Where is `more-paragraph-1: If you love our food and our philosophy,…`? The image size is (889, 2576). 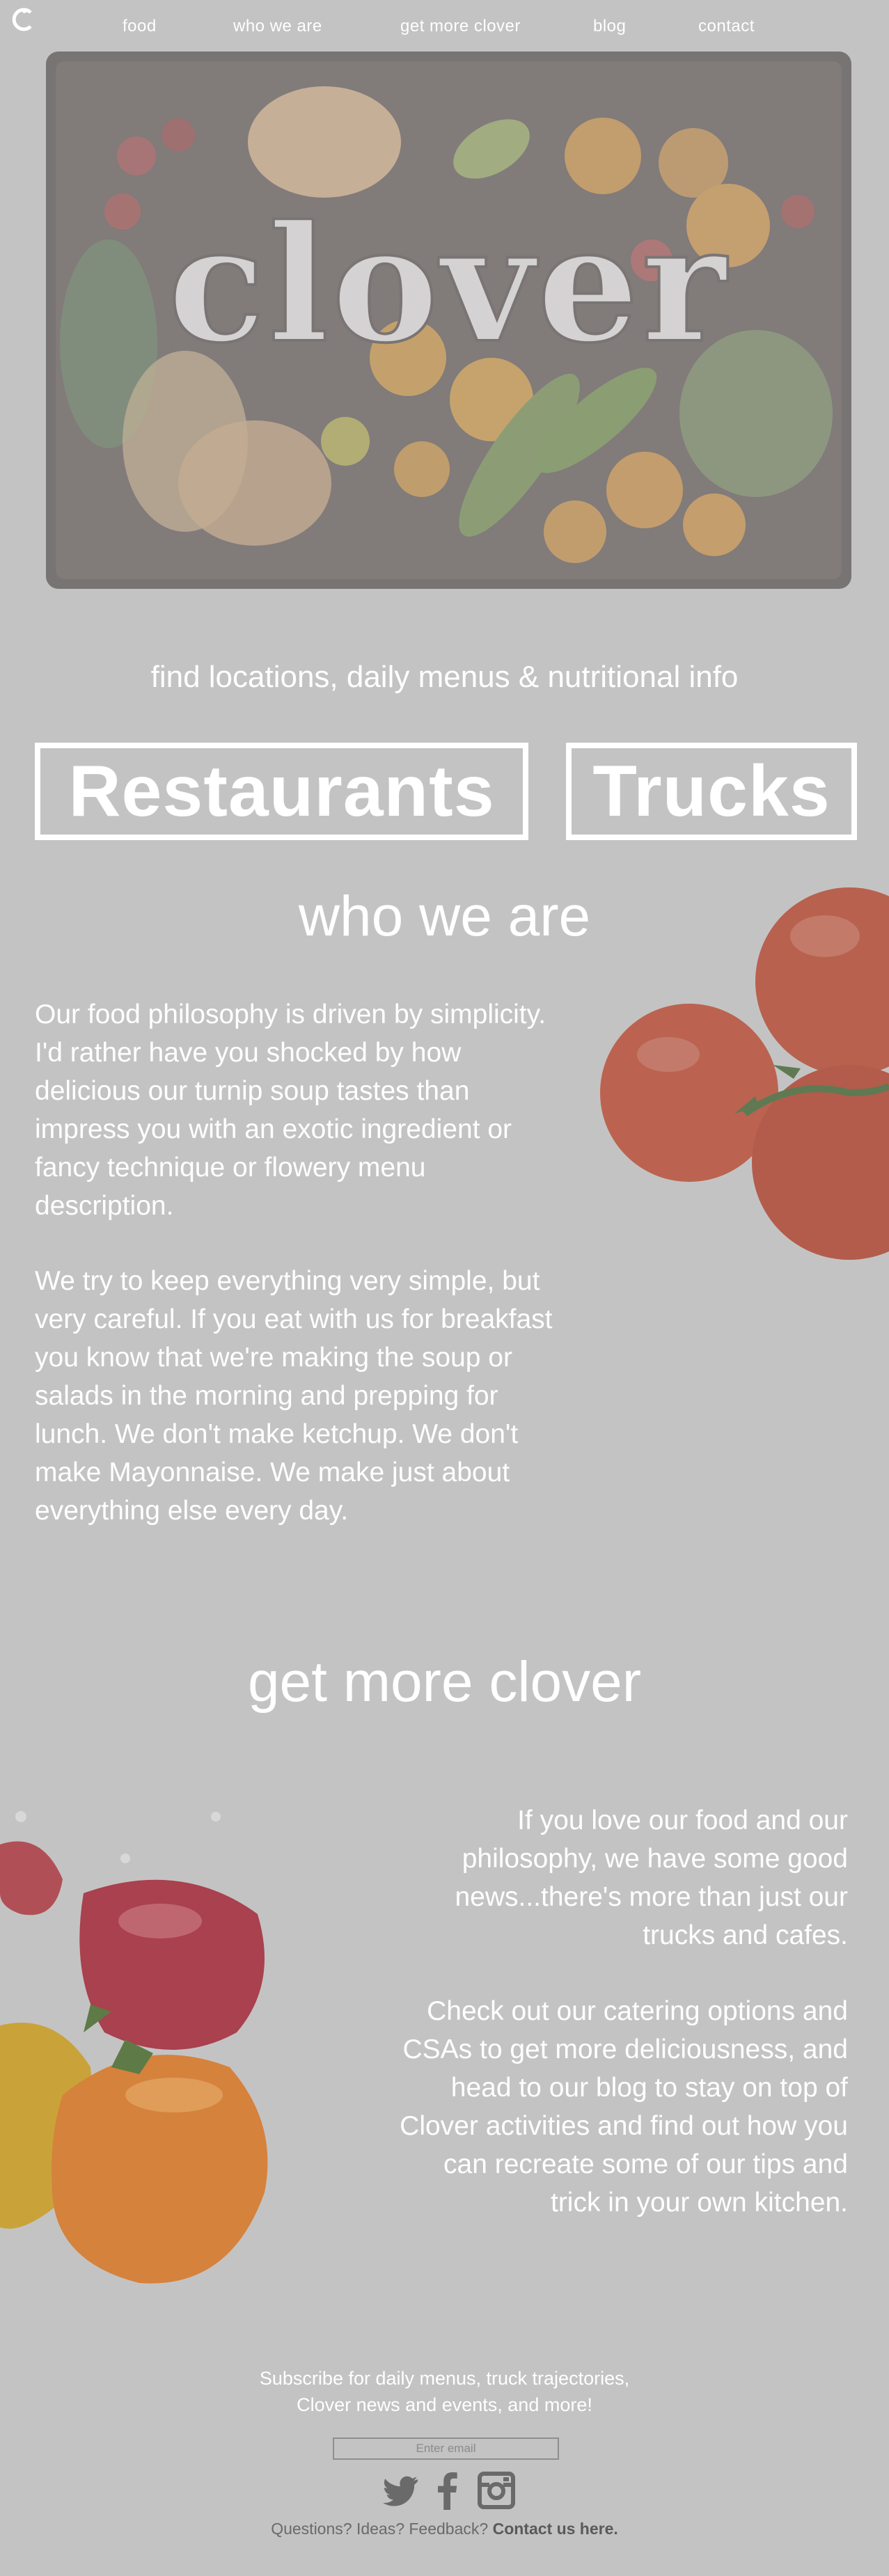
more-paragraph-1: If you love our food and our philosophy,… is located at coordinates (651, 1877).